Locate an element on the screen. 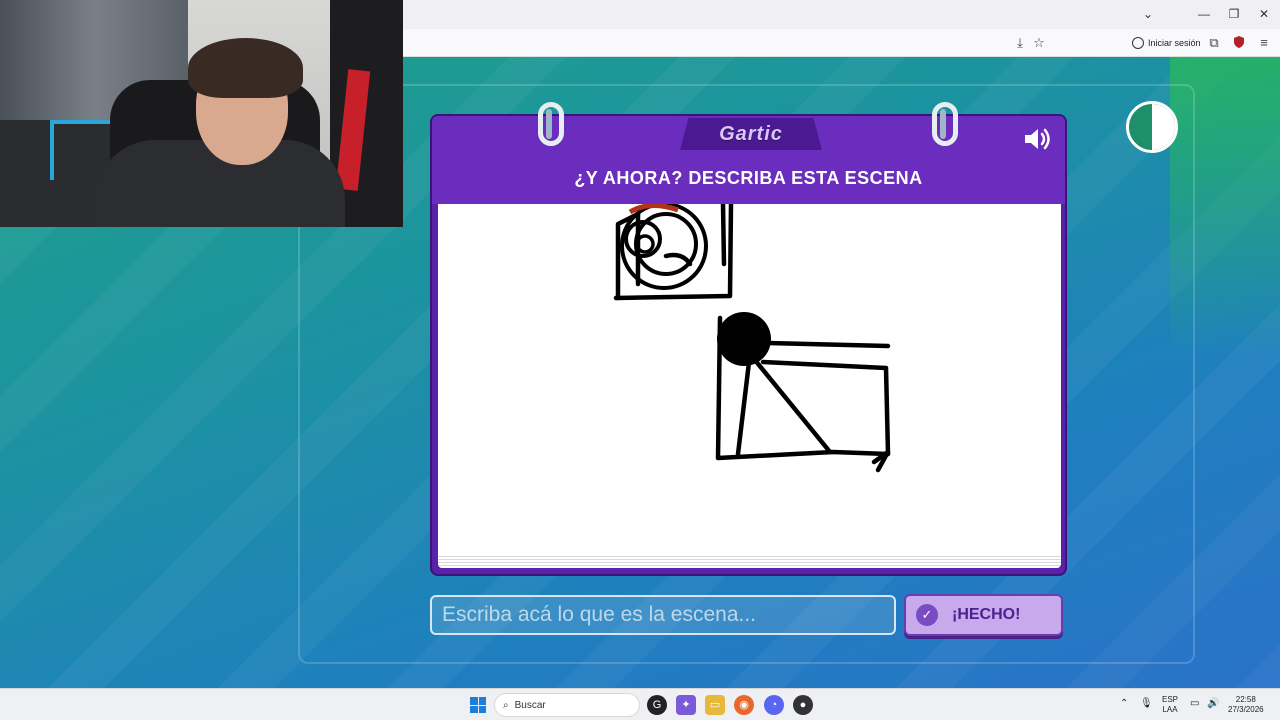 The height and width of the screenshot is (720, 1280). download-icon: ⤓ is located at coordinates (1020, 43).